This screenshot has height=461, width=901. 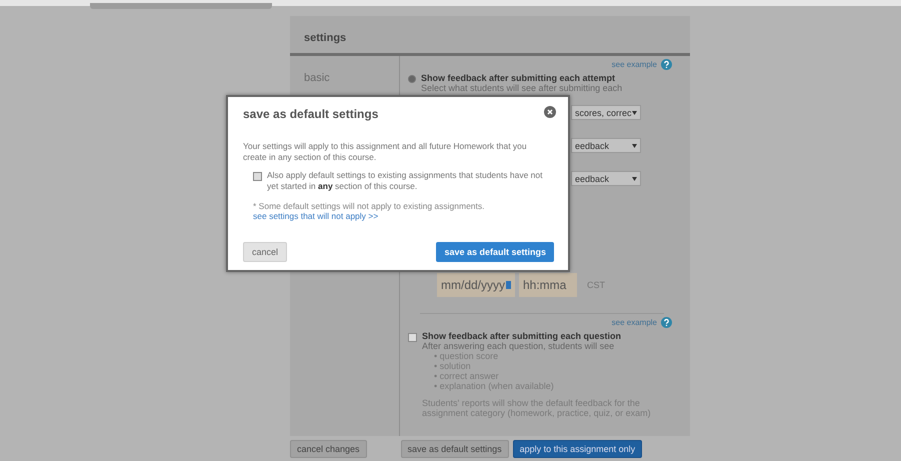 What do you see at coordinates (519, 346) in the screenshot?
I see `option-hint: After answering each question, students will see` at bounding box center [519, 346].